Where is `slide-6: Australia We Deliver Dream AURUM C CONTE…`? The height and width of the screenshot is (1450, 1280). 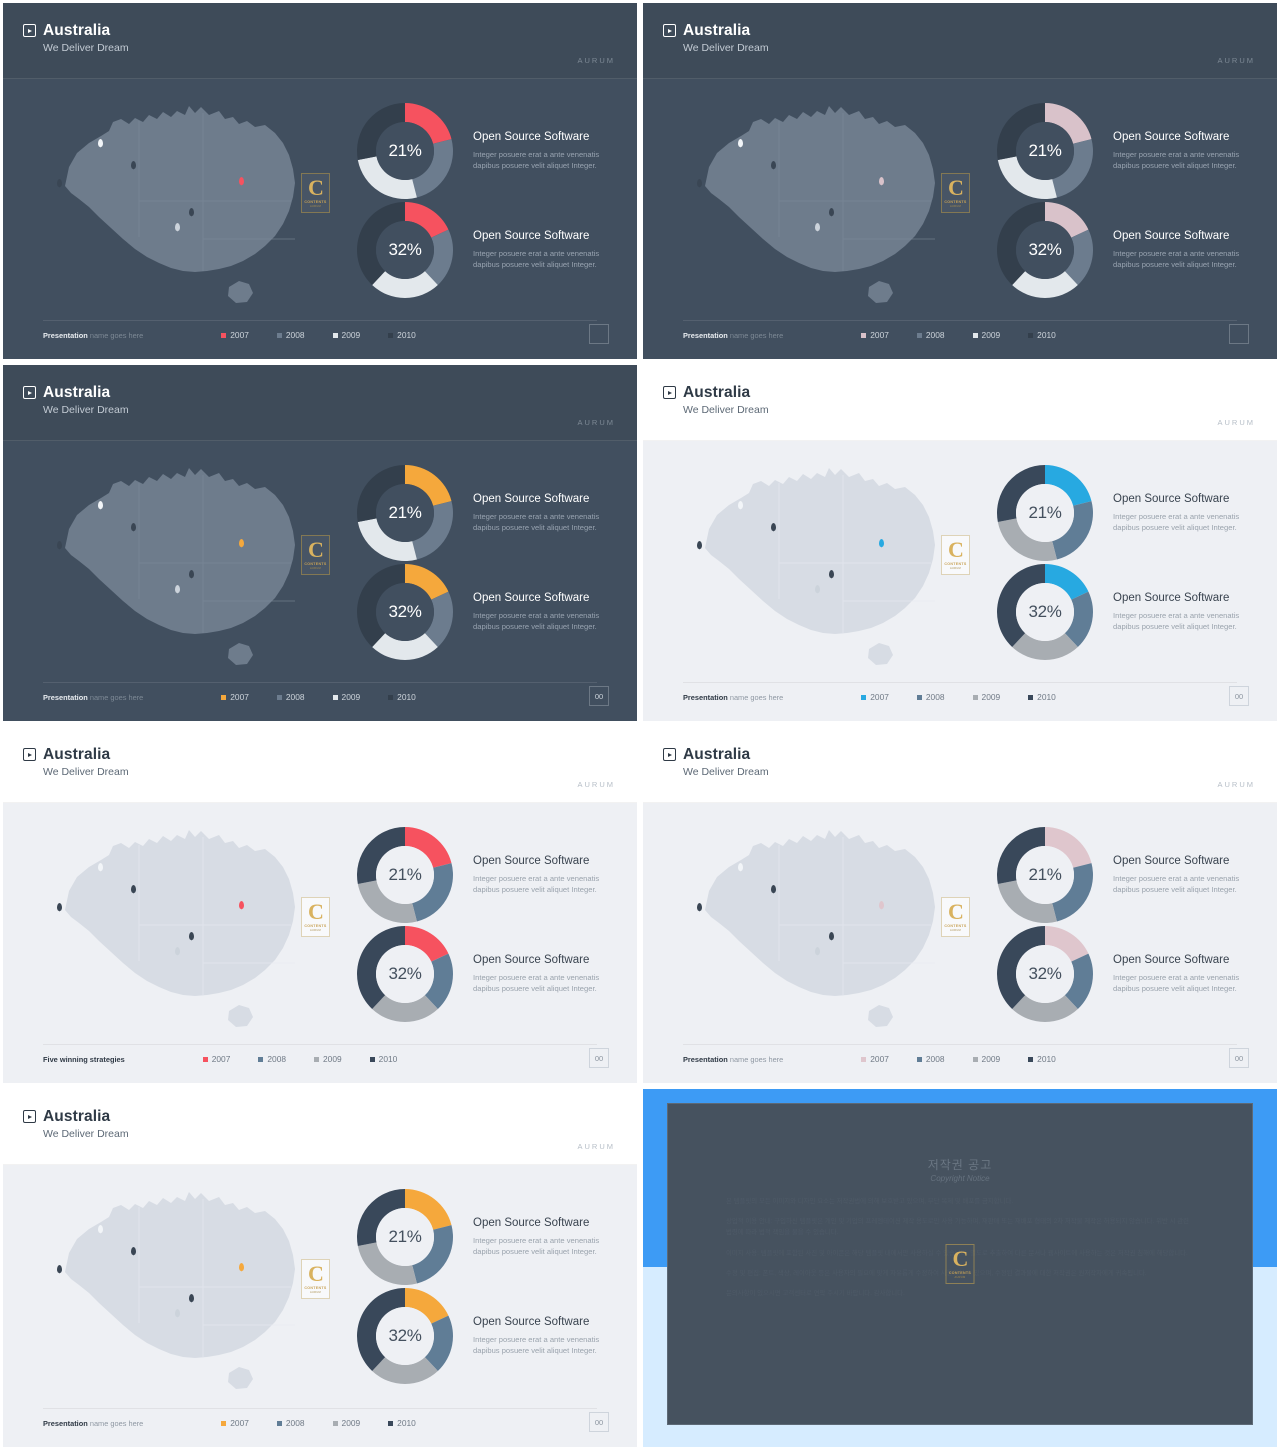 slide-6: Australia We Deliver Dream AURUM C CONTE… is located at coordinates (960, 905).